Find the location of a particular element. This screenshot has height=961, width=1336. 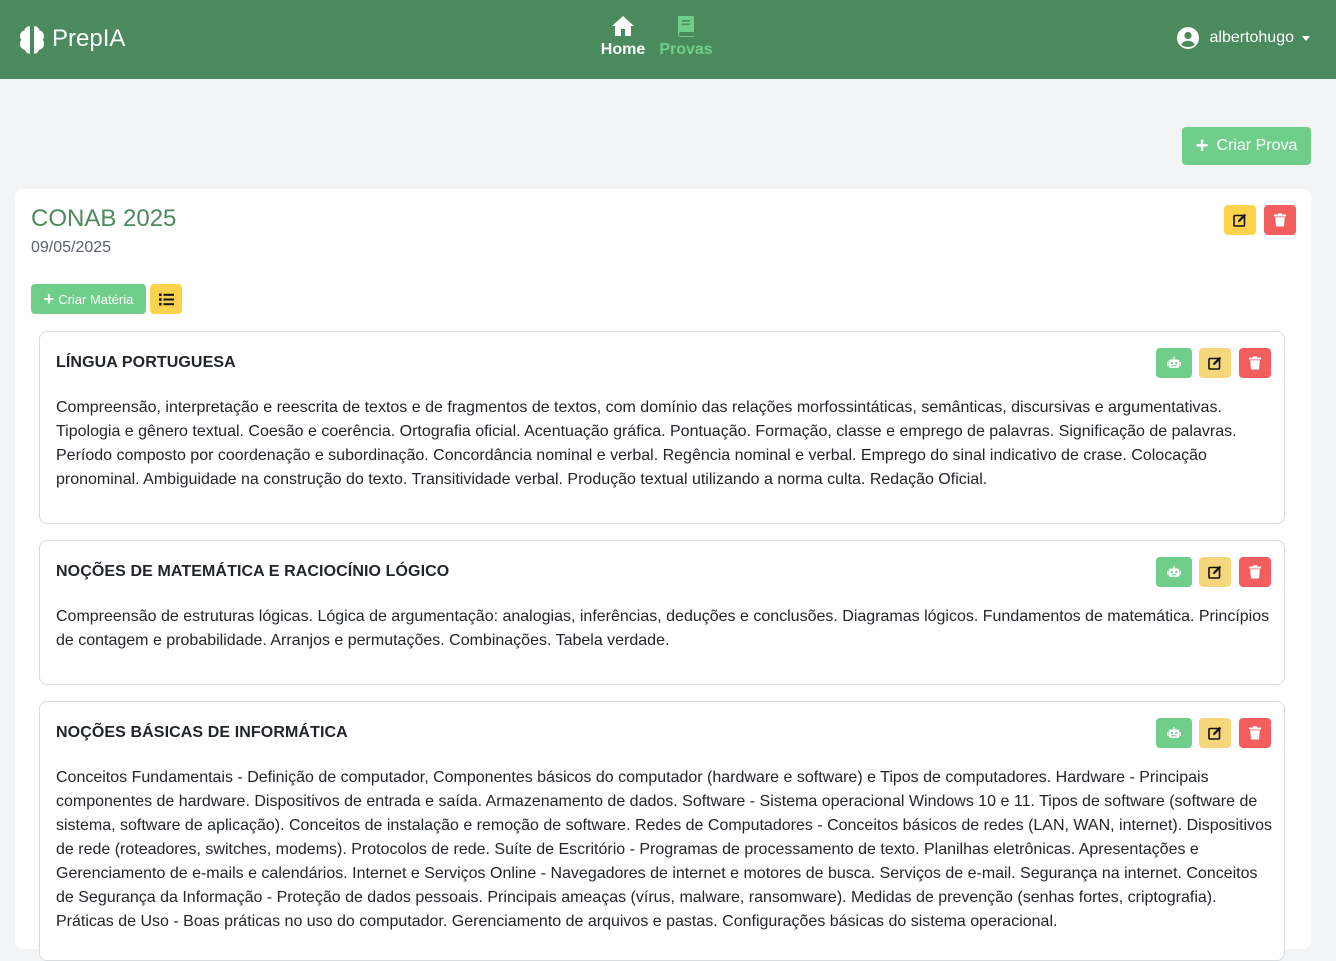

prova-date: 09/05/2025 is located at coordinates (71, 247).